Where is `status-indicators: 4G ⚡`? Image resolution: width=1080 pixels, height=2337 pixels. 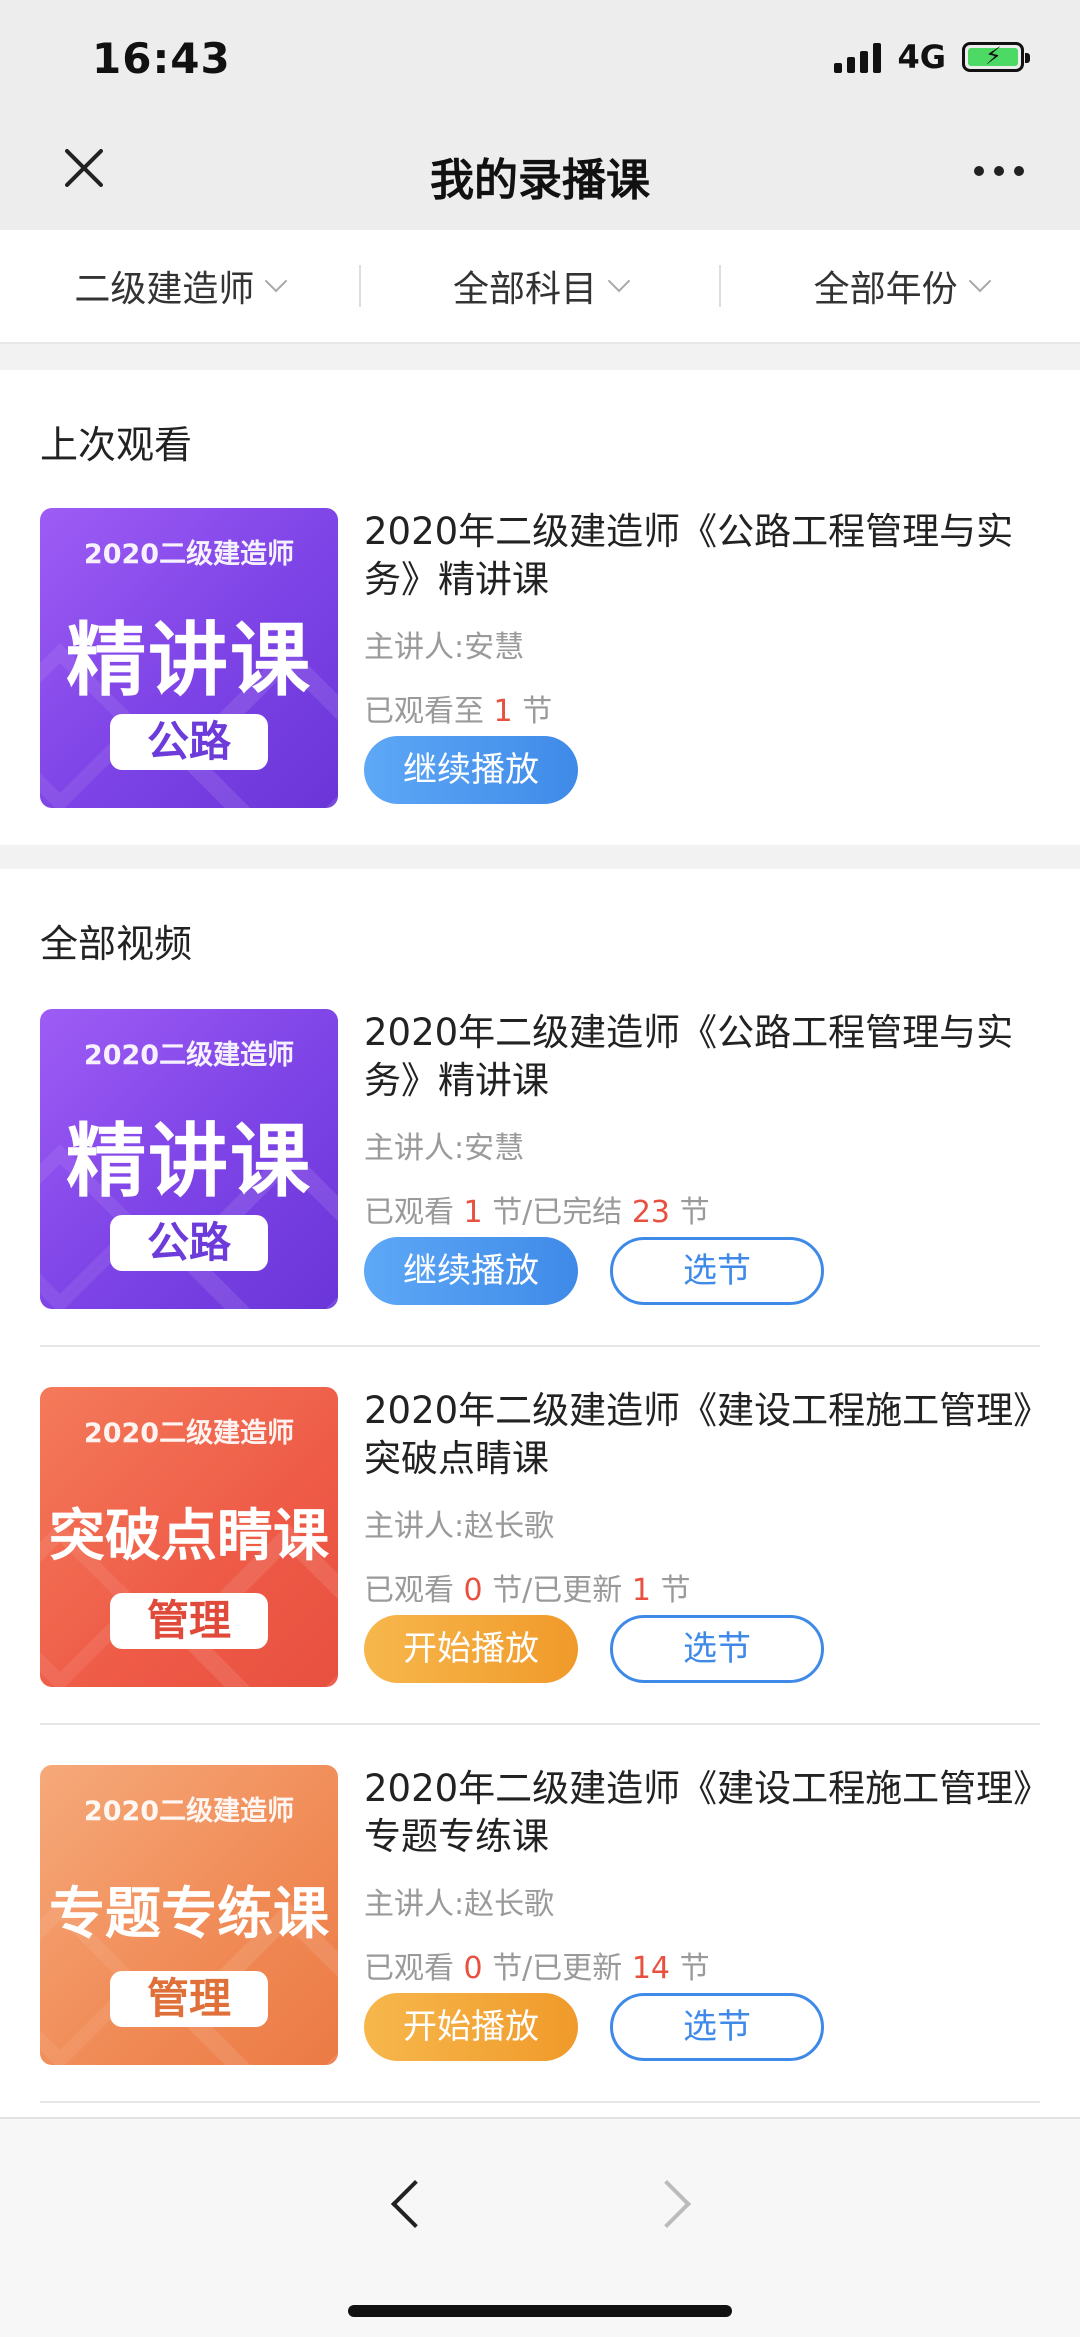 status-indicators: 4G ⚡ is located at coordinates (932, 57).